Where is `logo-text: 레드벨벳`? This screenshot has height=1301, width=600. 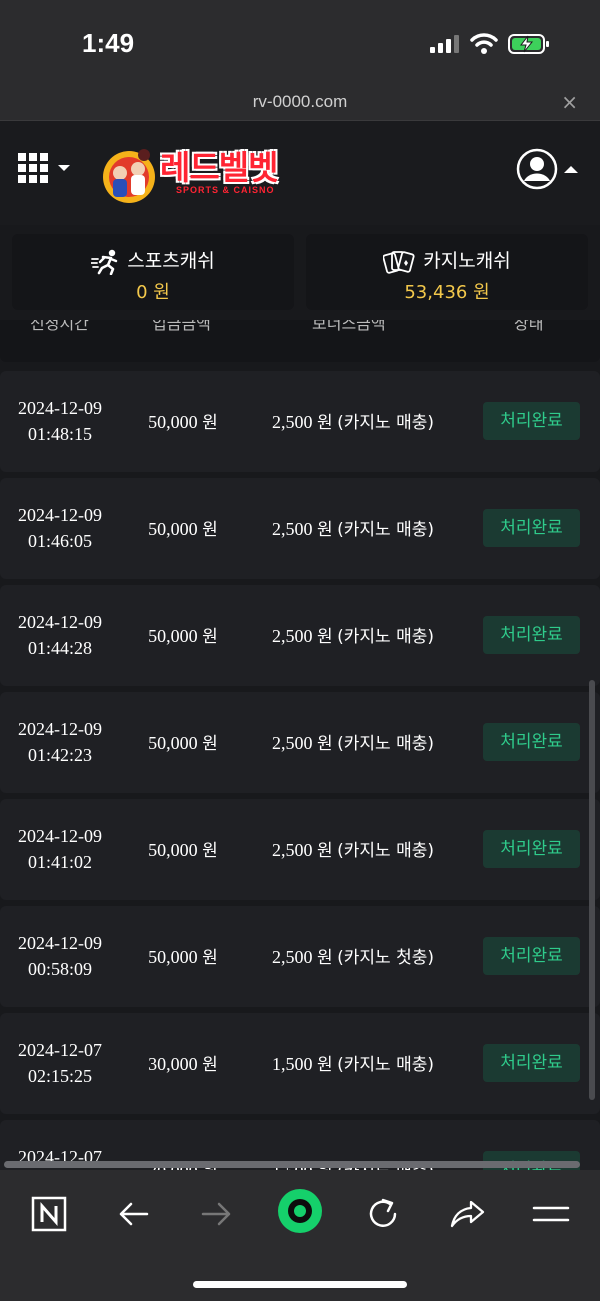
logo-text: 레드벨벳 is located at coordinates (219, 167).